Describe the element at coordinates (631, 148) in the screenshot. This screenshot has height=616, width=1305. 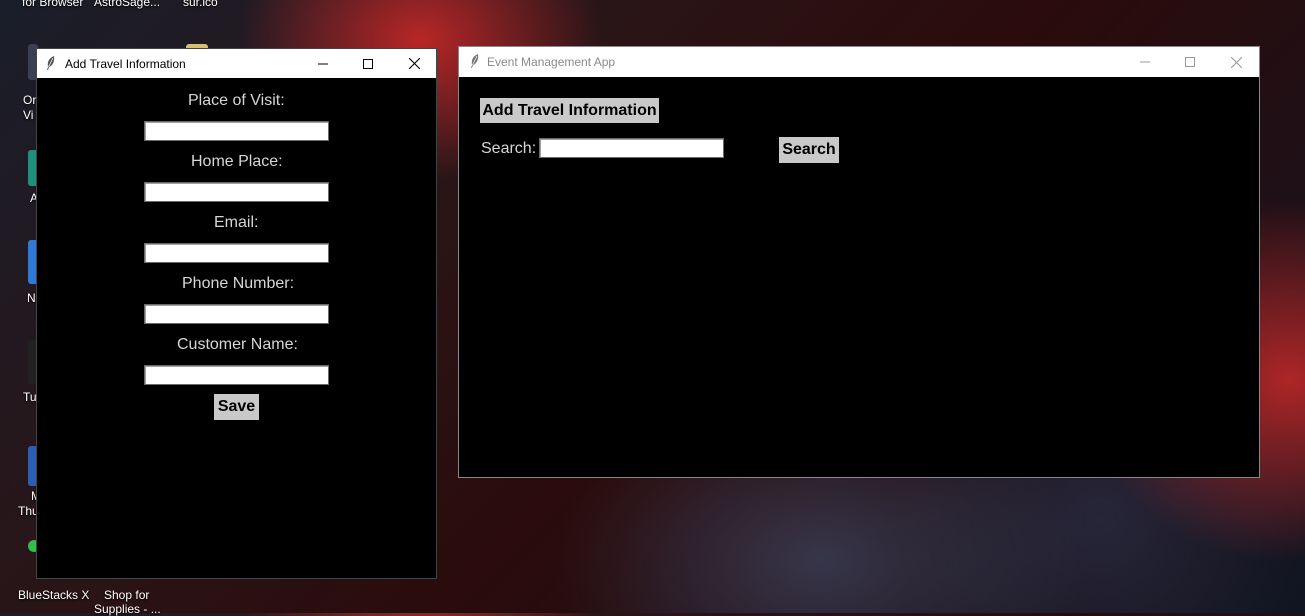
I see `search-input` at that location.